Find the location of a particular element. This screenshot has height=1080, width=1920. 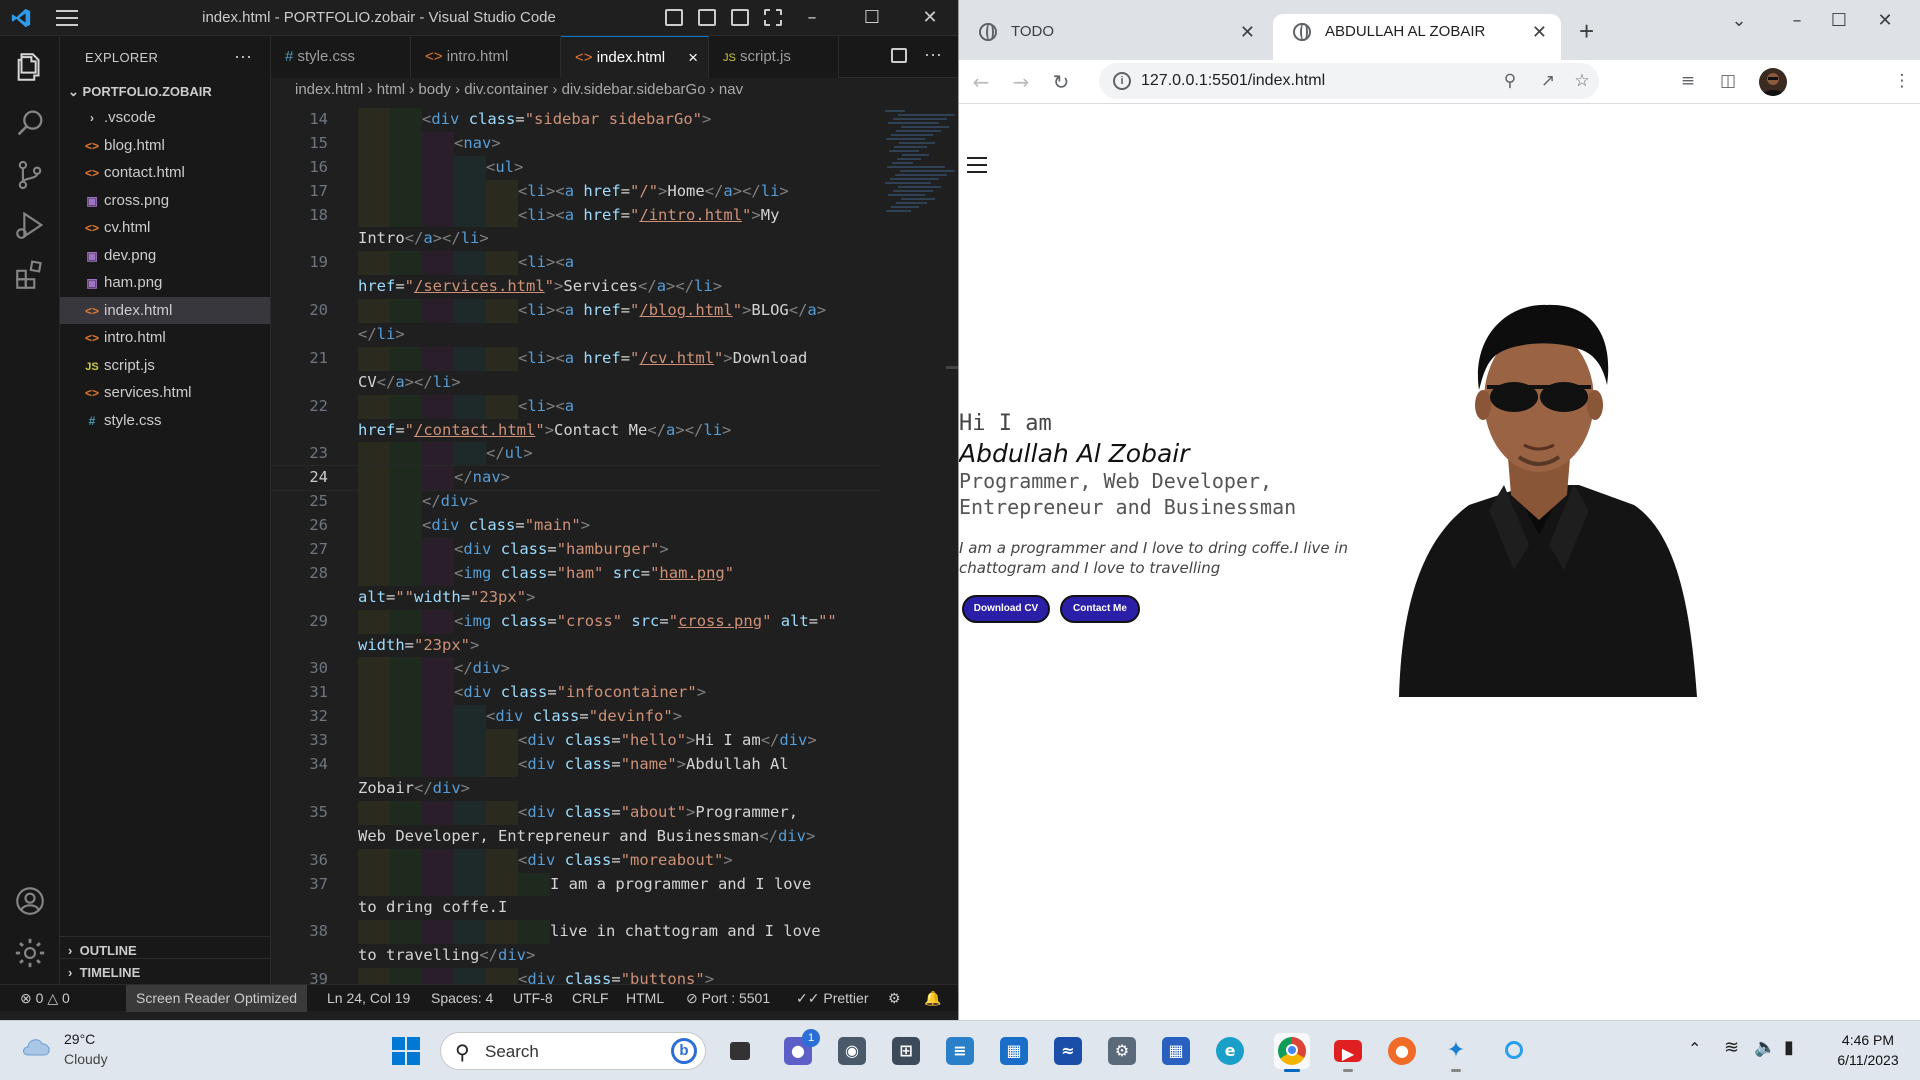

indentation-status: Spaces: 4 is located at coordinates (462, 998).